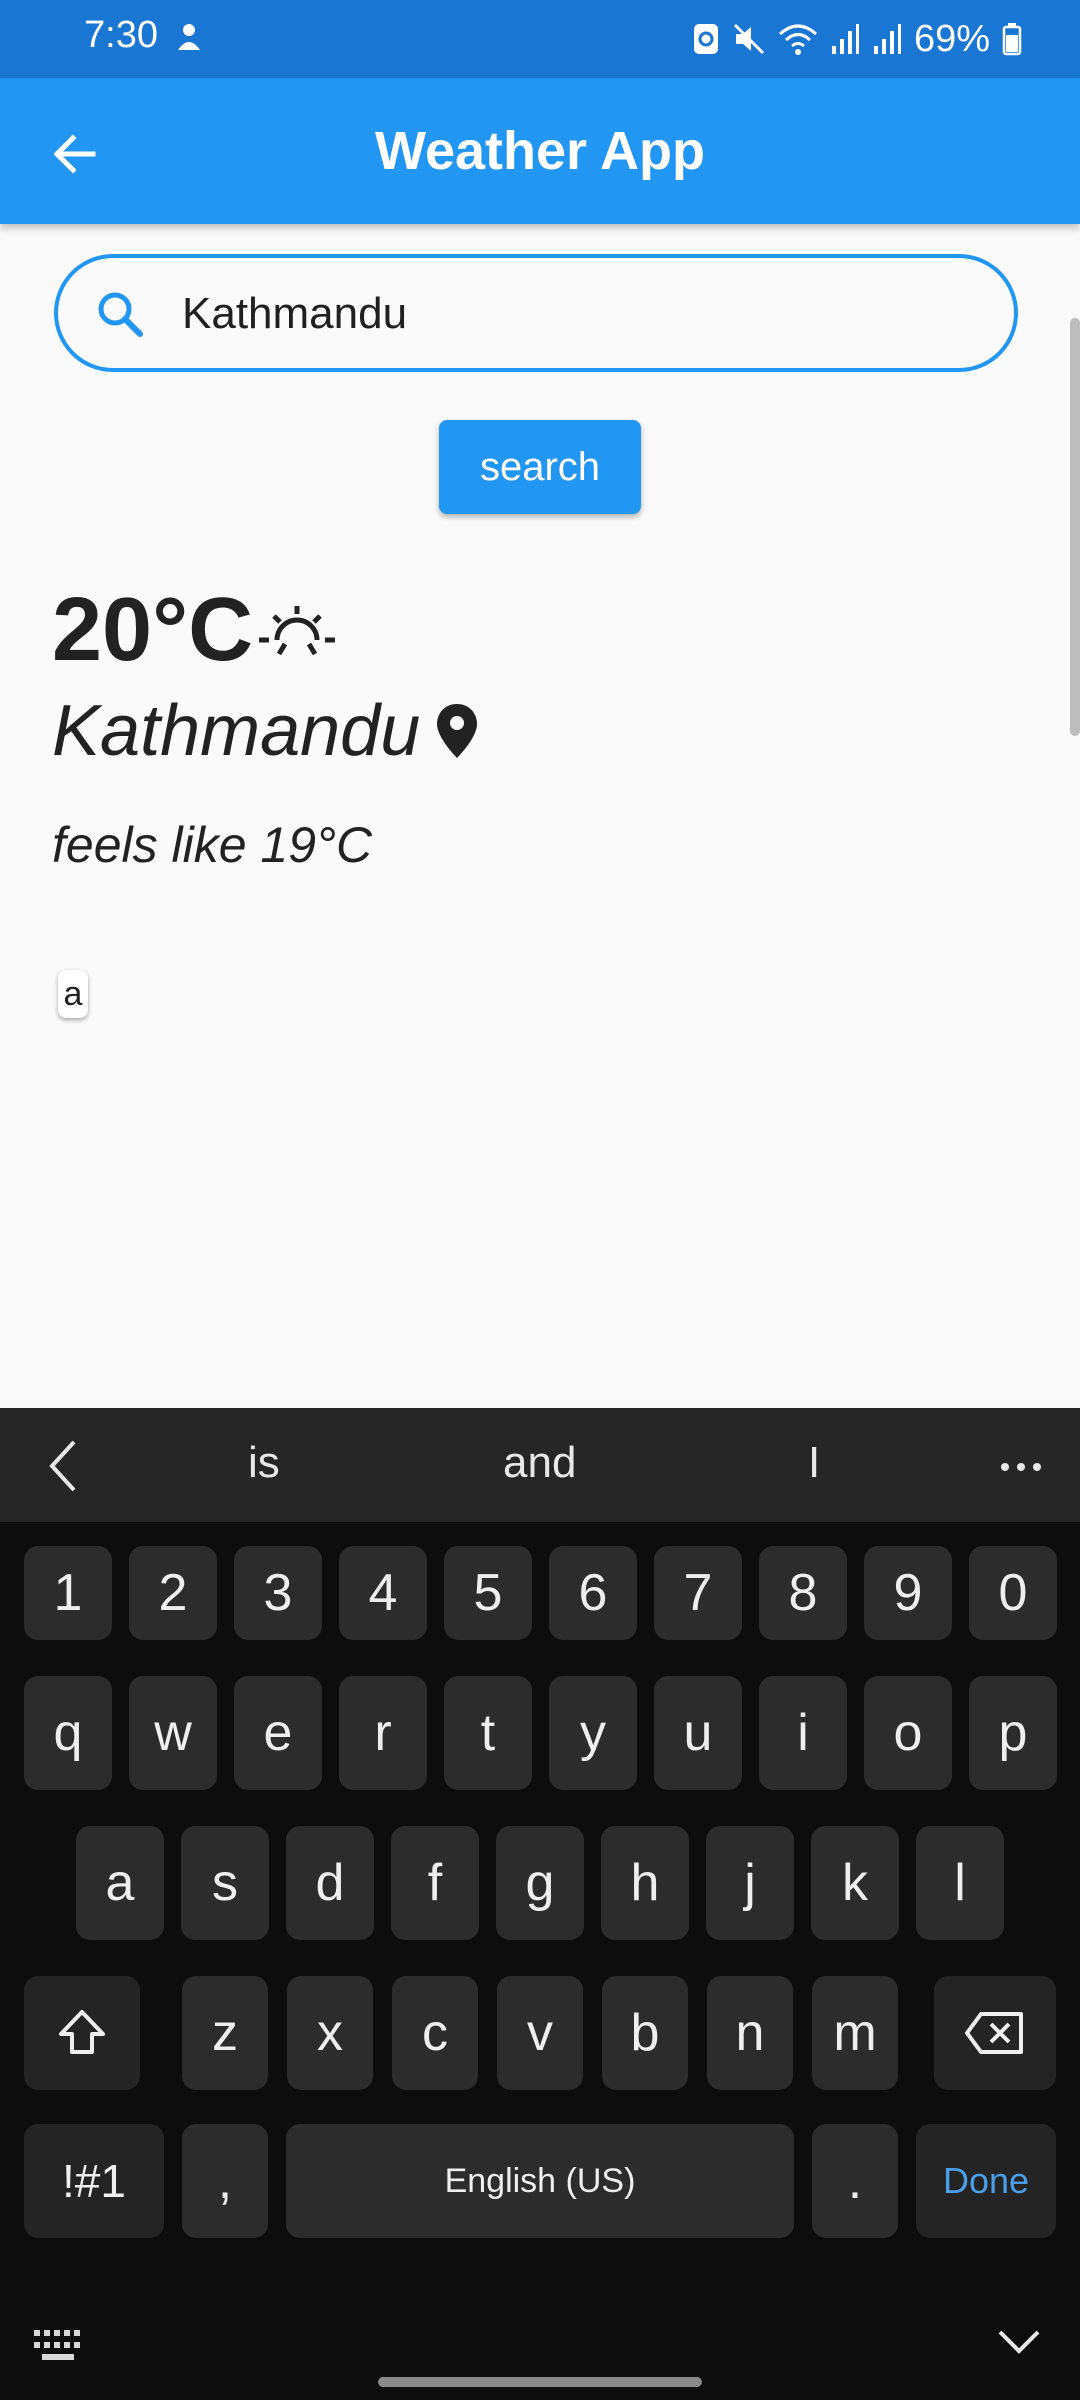 The image size is (1080, 2400). I want to click on sunrise-icon, so click(297, 631).